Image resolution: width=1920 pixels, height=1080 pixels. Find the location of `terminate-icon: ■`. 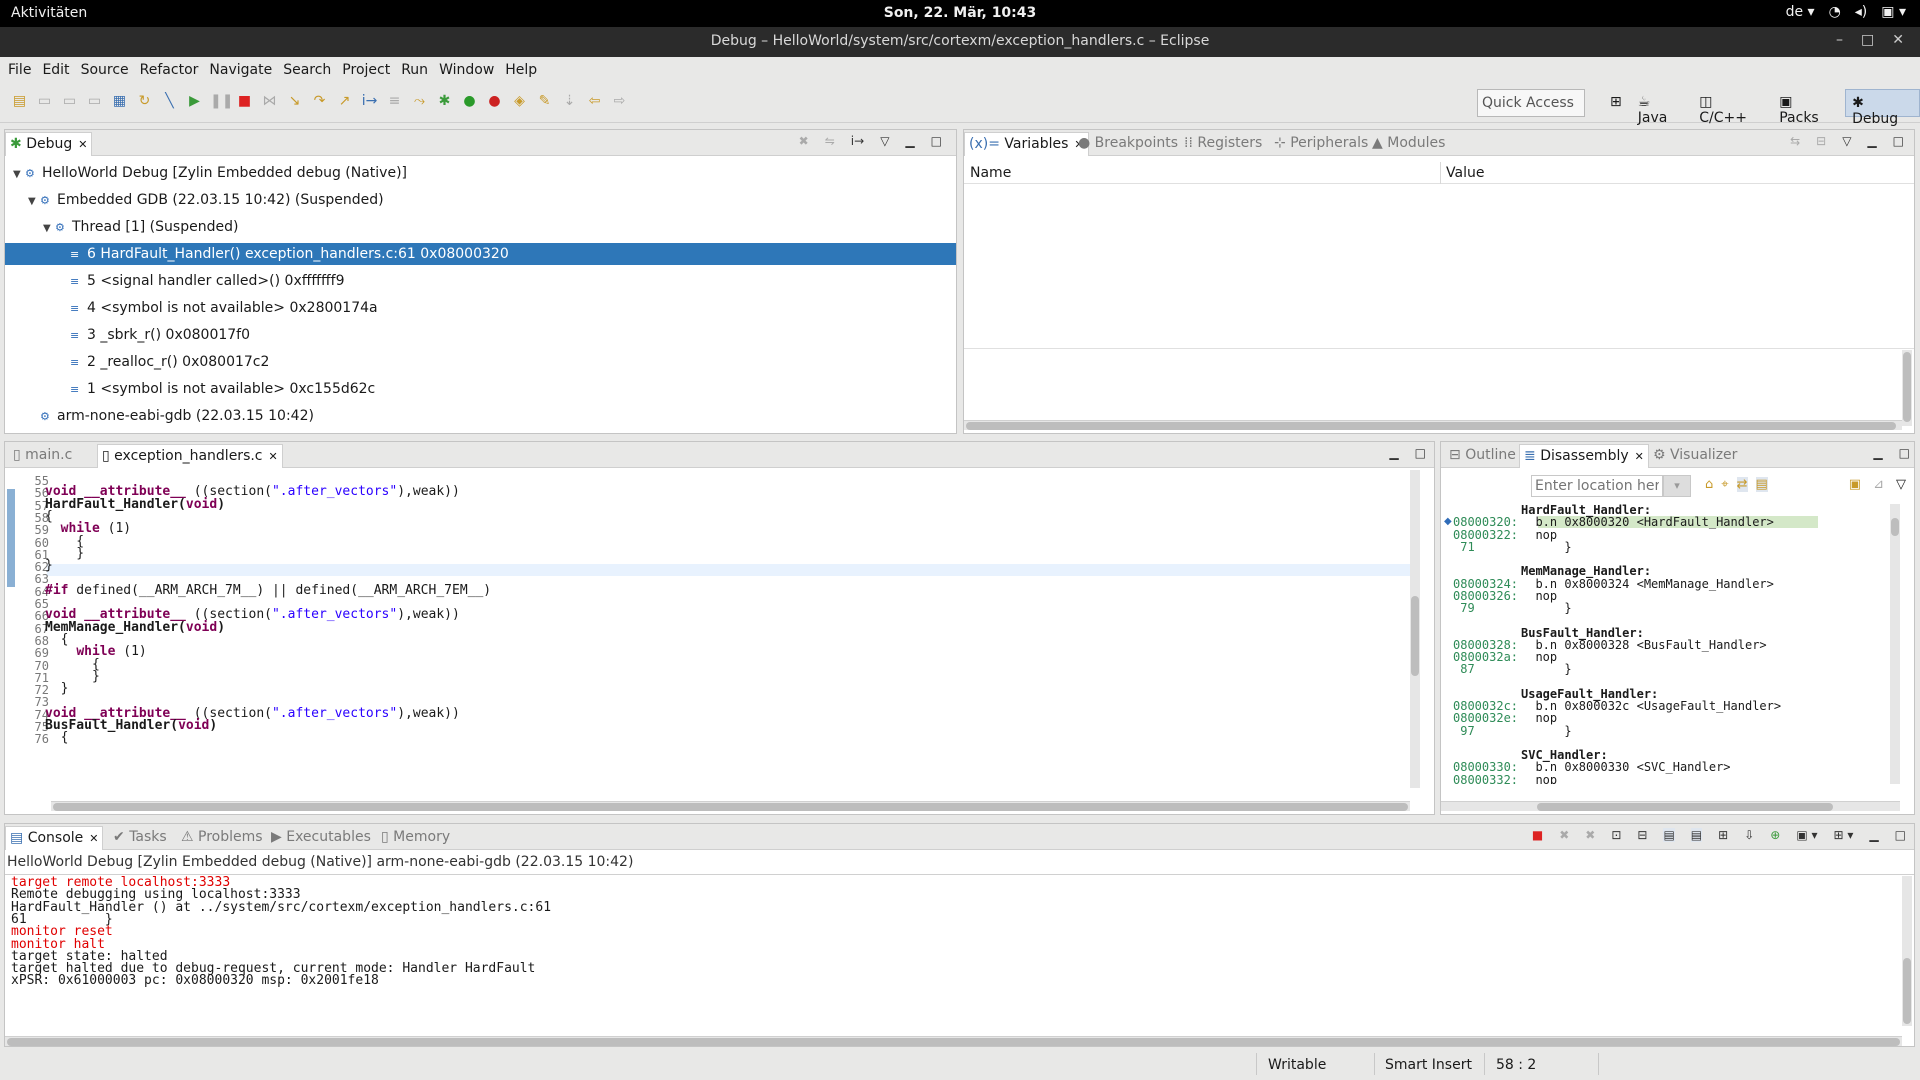

terminate-icon: ■ is located at coordinates (244, 101).